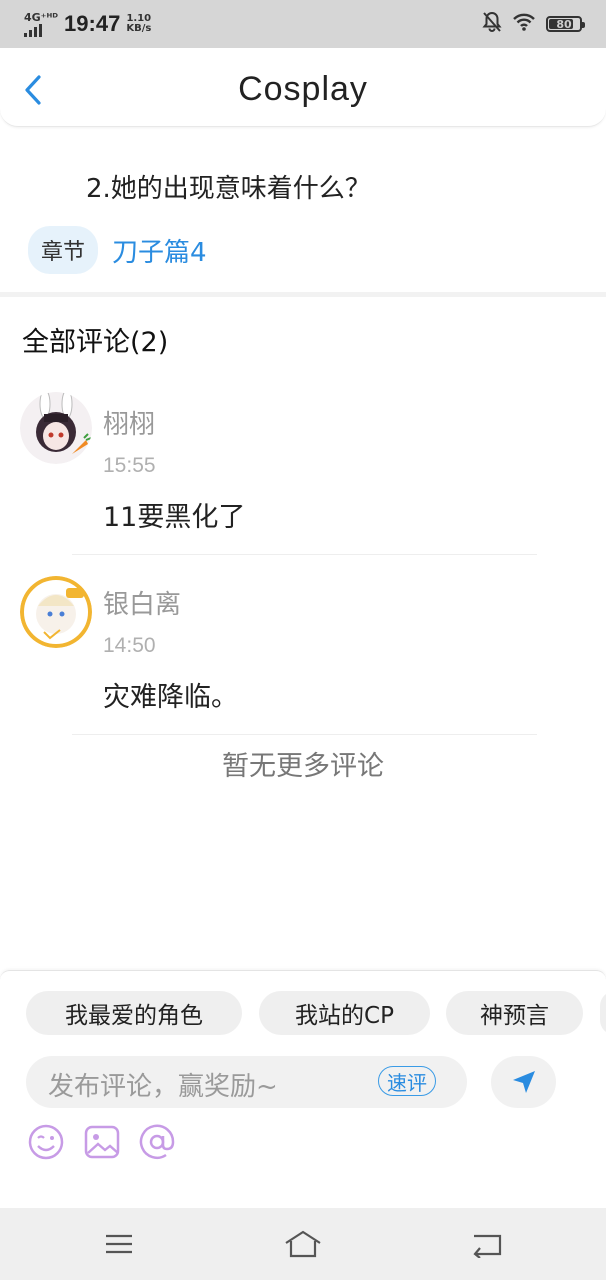 This screenshot has height=1280, width=606. Describe the element at coordinates (524, 24) in the screenshot. I see `wifi-icon` at that location.